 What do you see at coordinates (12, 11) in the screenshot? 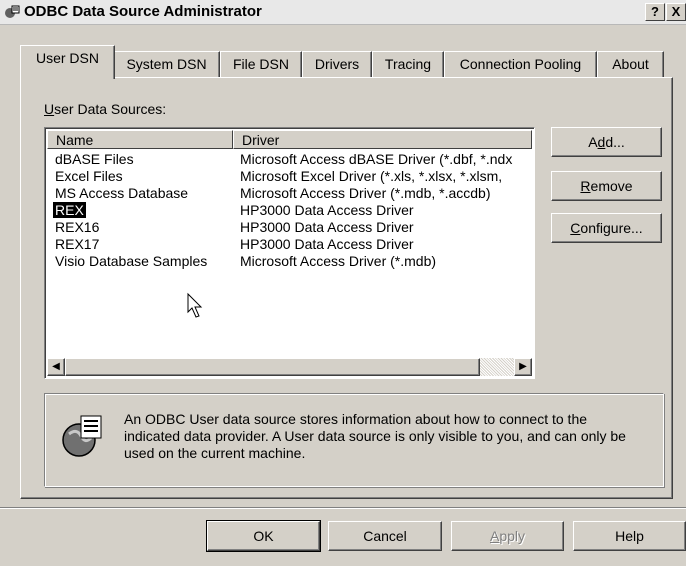
I see `odbc-admin-icon` at bounding box center [12, 11].